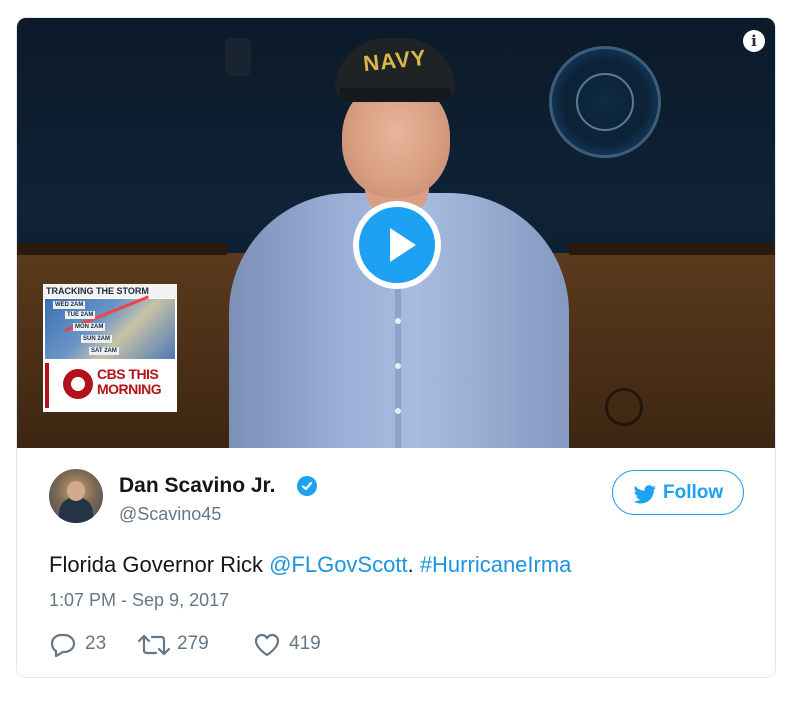 The width and height of the screenshot is (799, 701). Describe the element at coordinates (403, 245) in the screenshot. I see `play-icon` at that location.